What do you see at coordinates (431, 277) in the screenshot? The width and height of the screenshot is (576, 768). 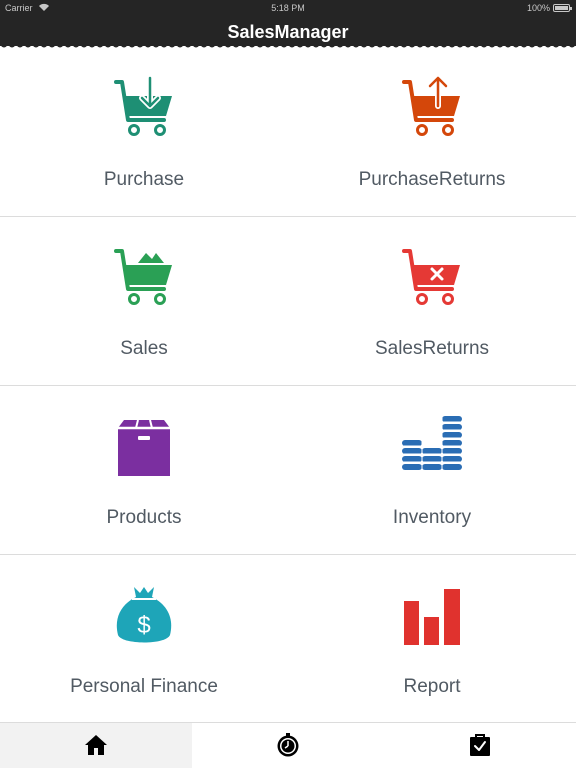 I see `cart-cancel-icon` at bounding box center [431, 277].